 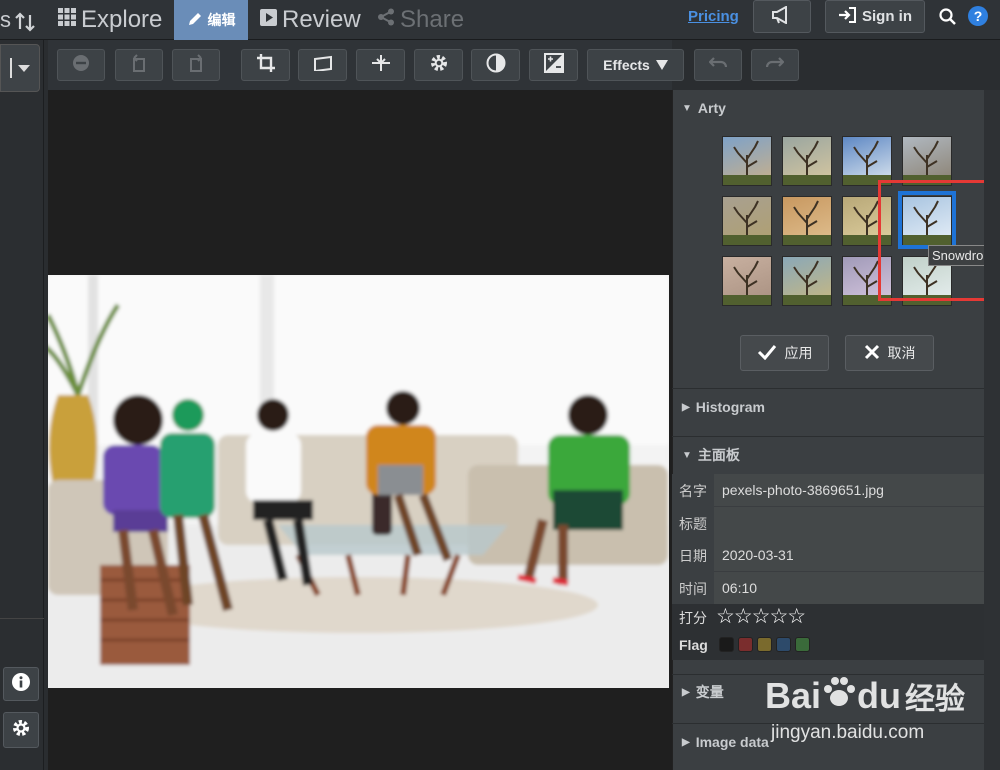 What do you see at coordinates (767, 353) in the screenshot?
I see `check-icon` at bounding box center [767, 353].